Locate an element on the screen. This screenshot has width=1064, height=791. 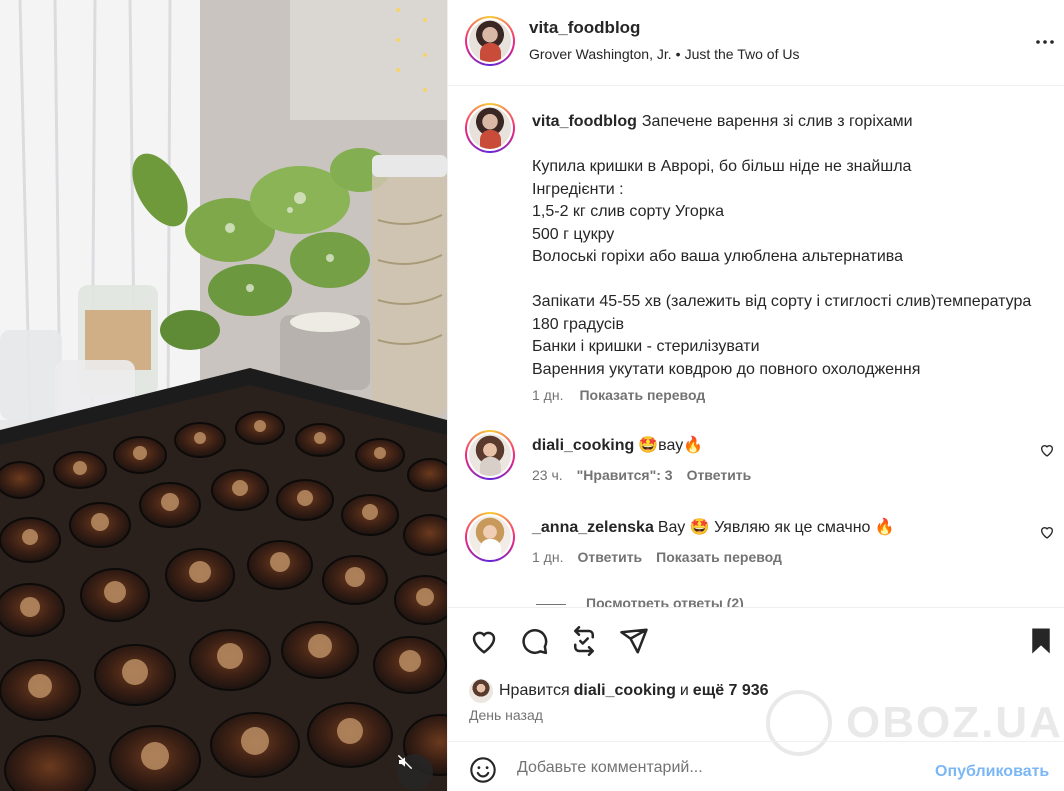
bookmark-icon is located at coordinates (1041, 641).